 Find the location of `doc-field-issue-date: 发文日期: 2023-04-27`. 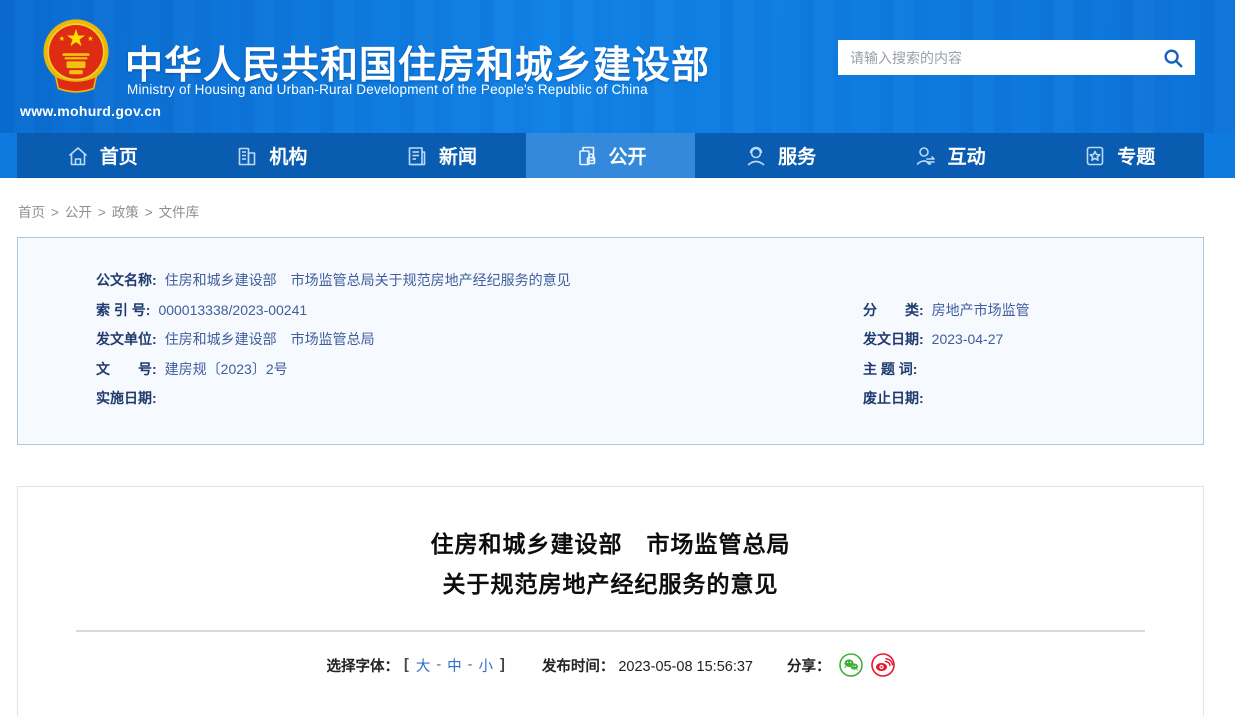

doc-field-issue-date: 发文日期: 2023-04-27 is located at coordinates (933, 339).